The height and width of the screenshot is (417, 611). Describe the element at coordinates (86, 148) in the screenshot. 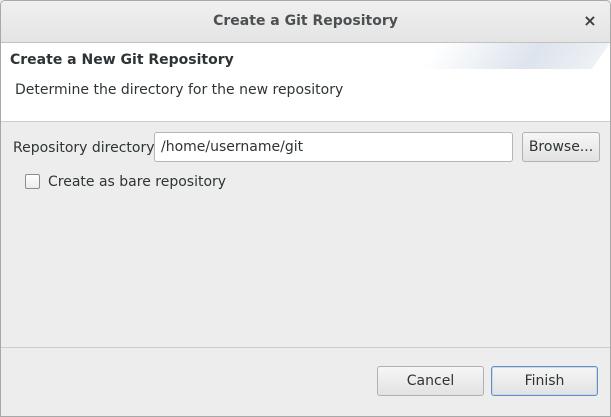

I see `repository-directory-label: Repository directory:` at that location.